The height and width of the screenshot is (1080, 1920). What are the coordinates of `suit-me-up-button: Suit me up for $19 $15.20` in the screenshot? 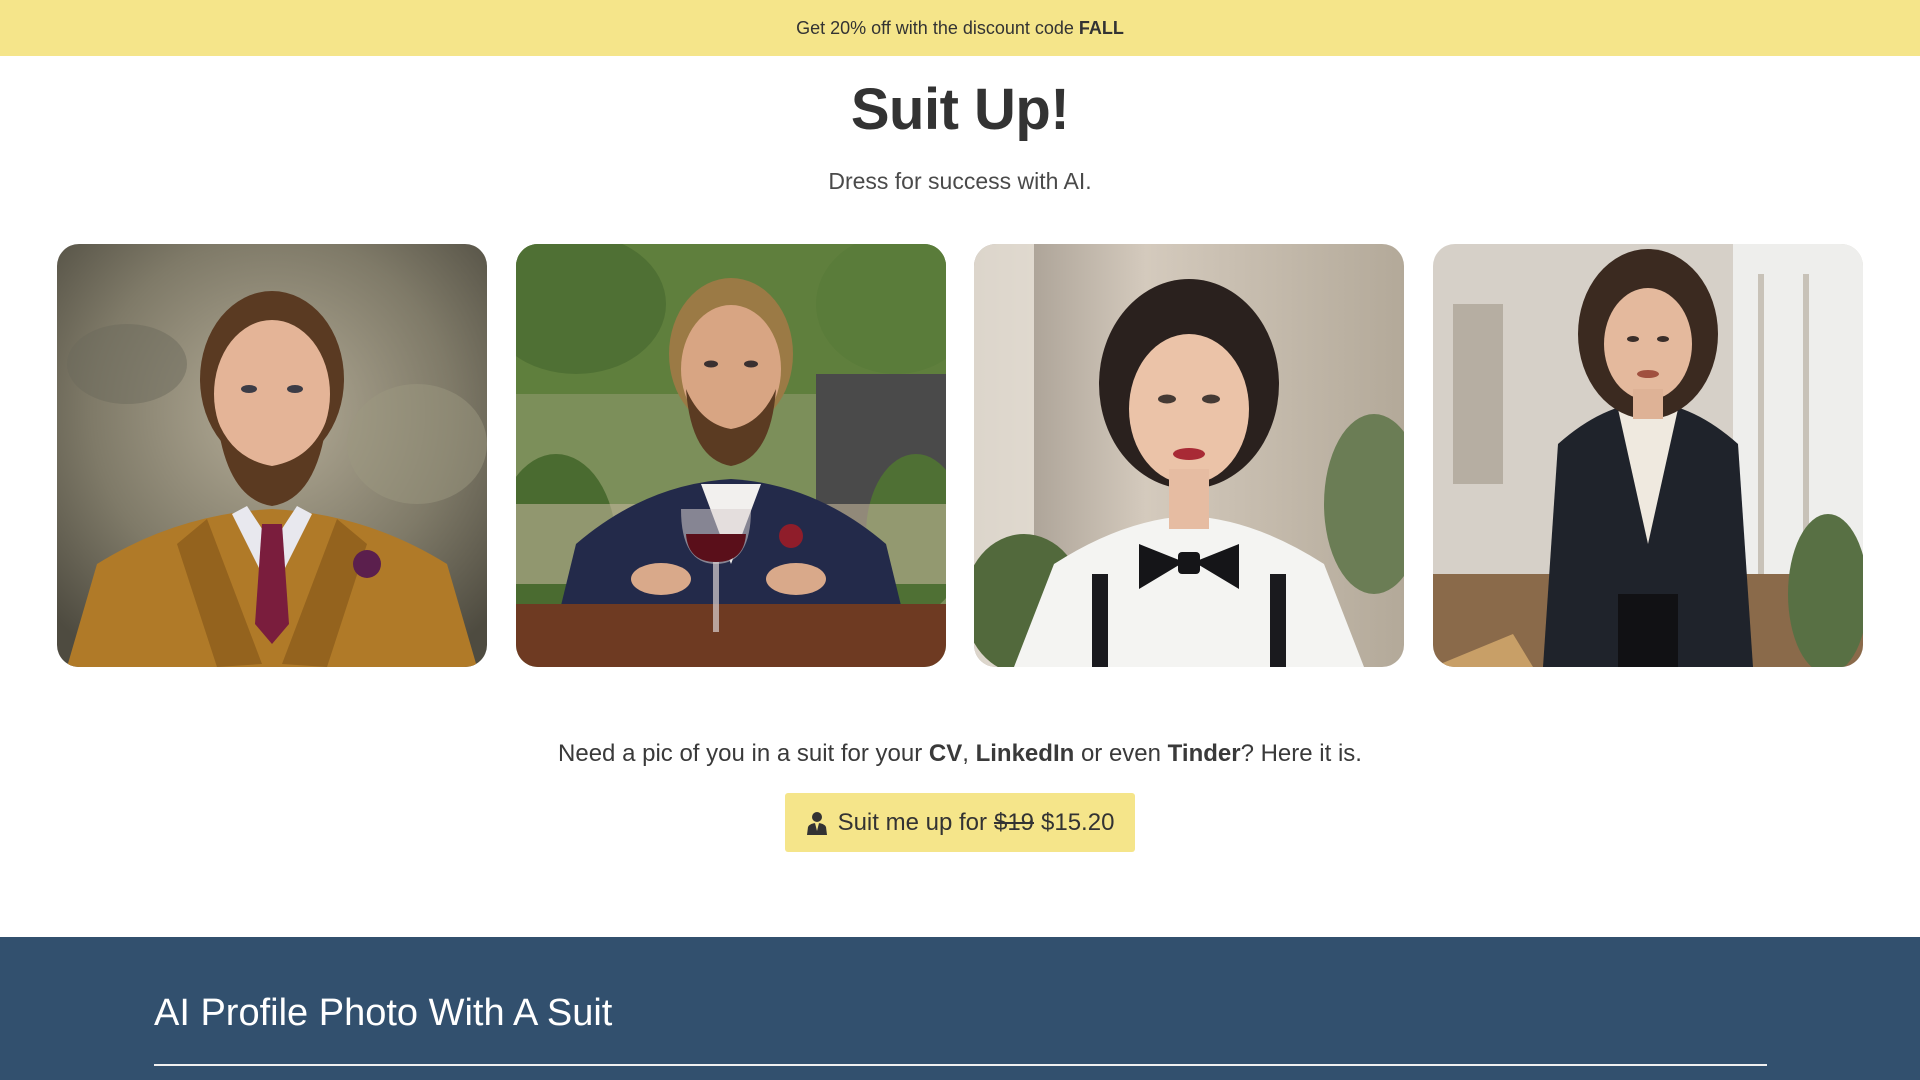 It's located at (960, 822).